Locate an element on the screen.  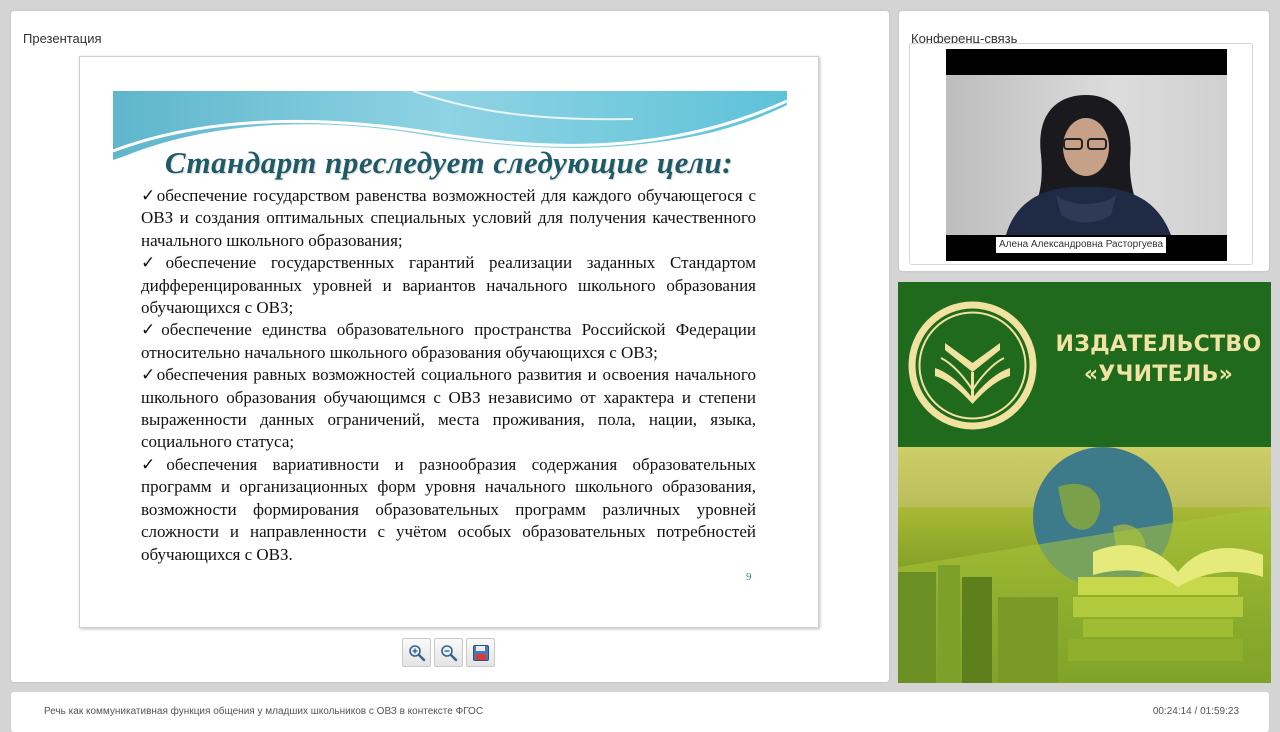
zoom-out-icon is located at coordinates (448, 652).